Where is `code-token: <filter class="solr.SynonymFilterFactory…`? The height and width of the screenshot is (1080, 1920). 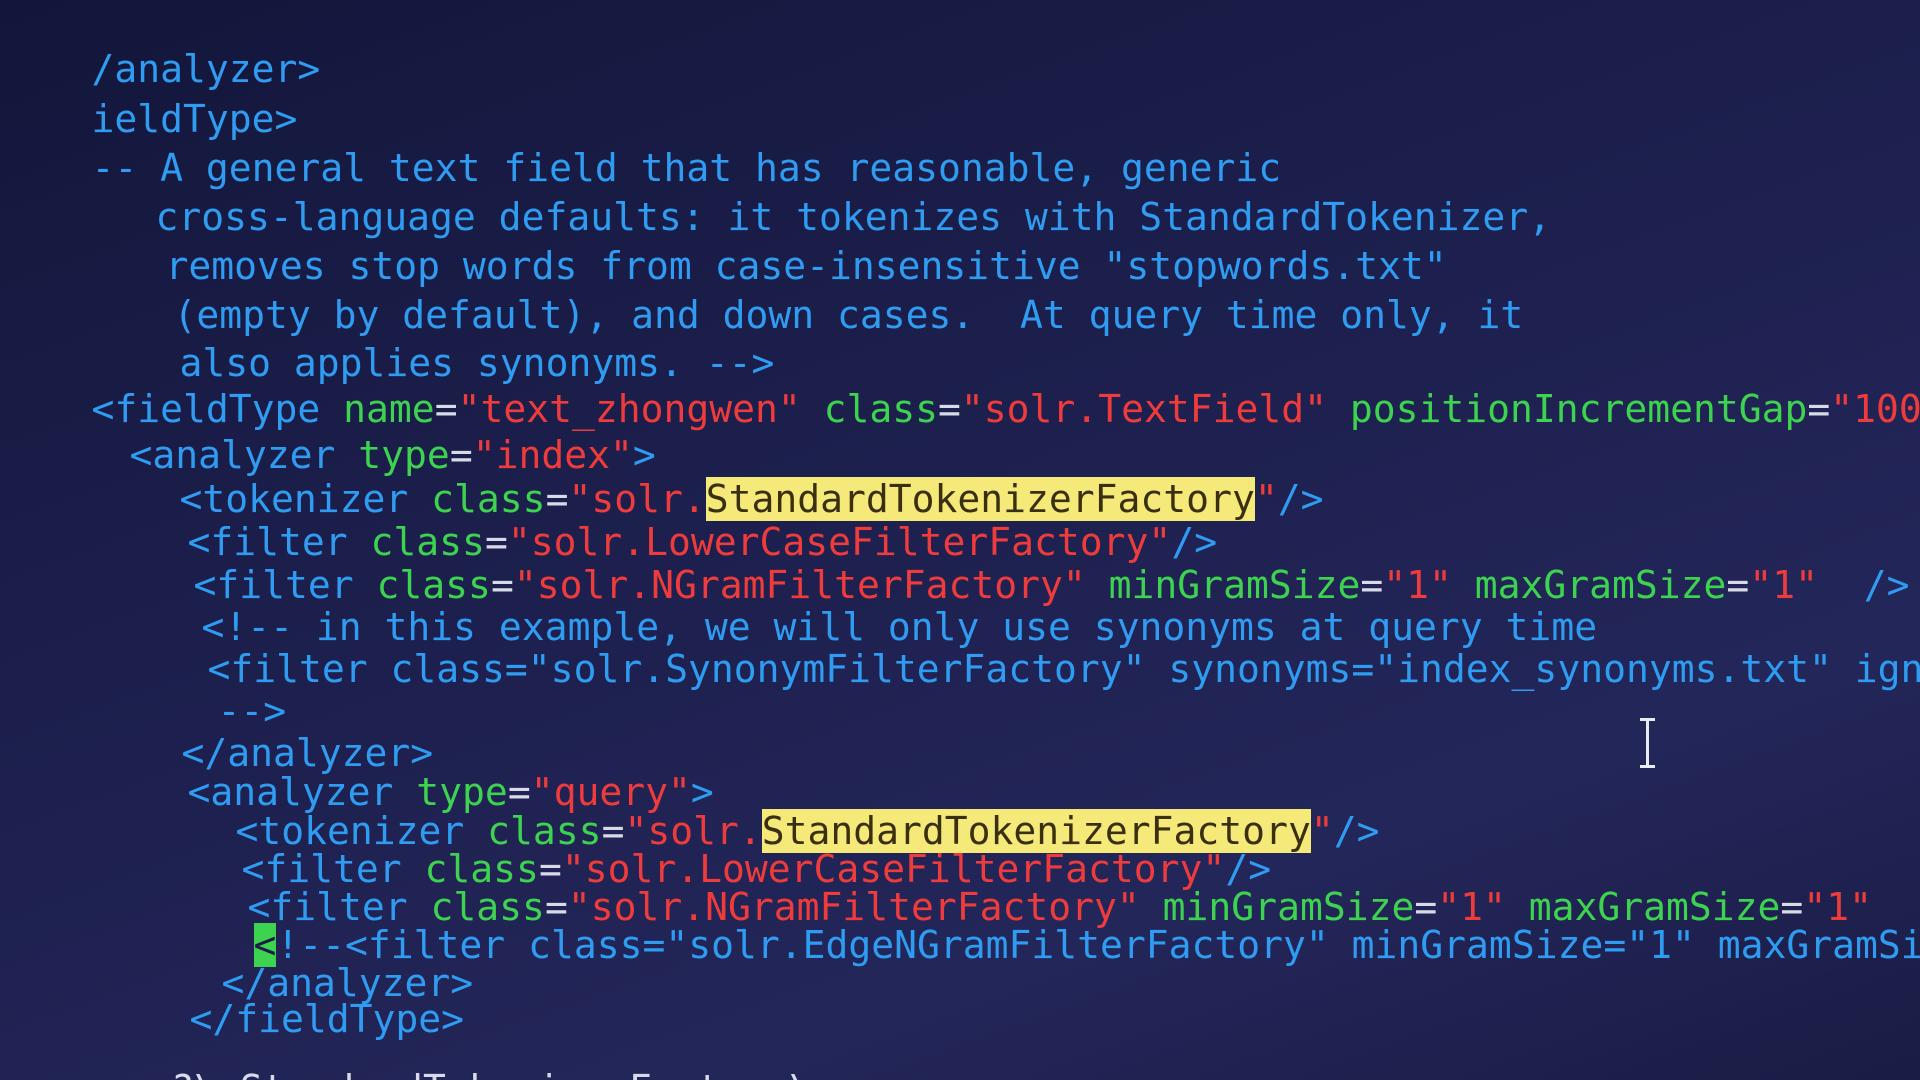 code-token: <filter class="solr.SynonymFilterFactory… is located at coordinates (1063, 669).